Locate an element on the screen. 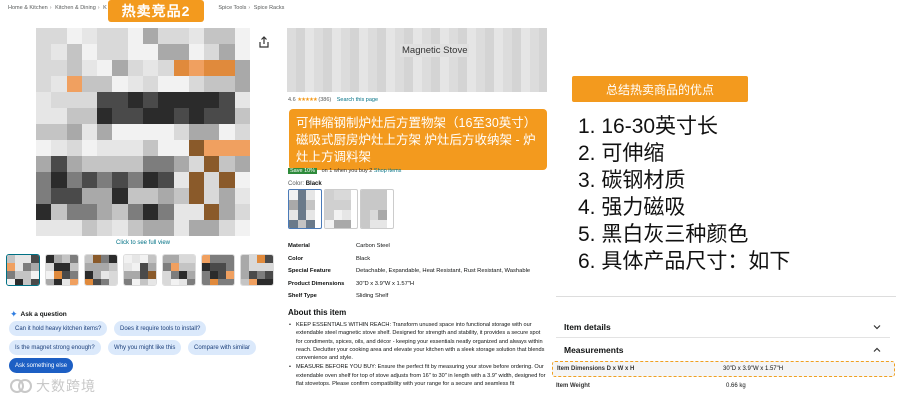  breadcrumb-item: K is located at coordinates (105, 8).